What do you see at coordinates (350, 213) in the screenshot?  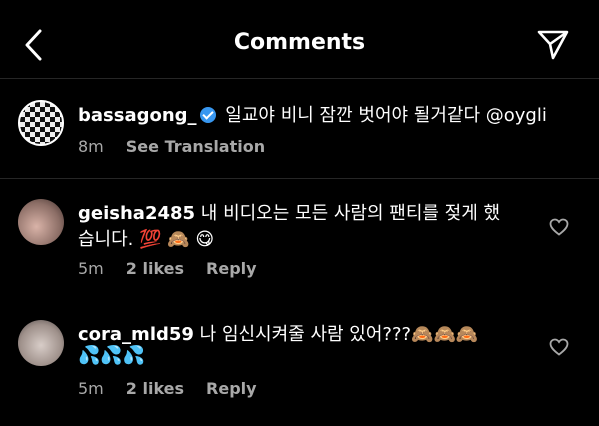 I see `comment-text: 내 비디오는 모든 사람의 팬티를 젖게 했` at bounding box center [350, 213].